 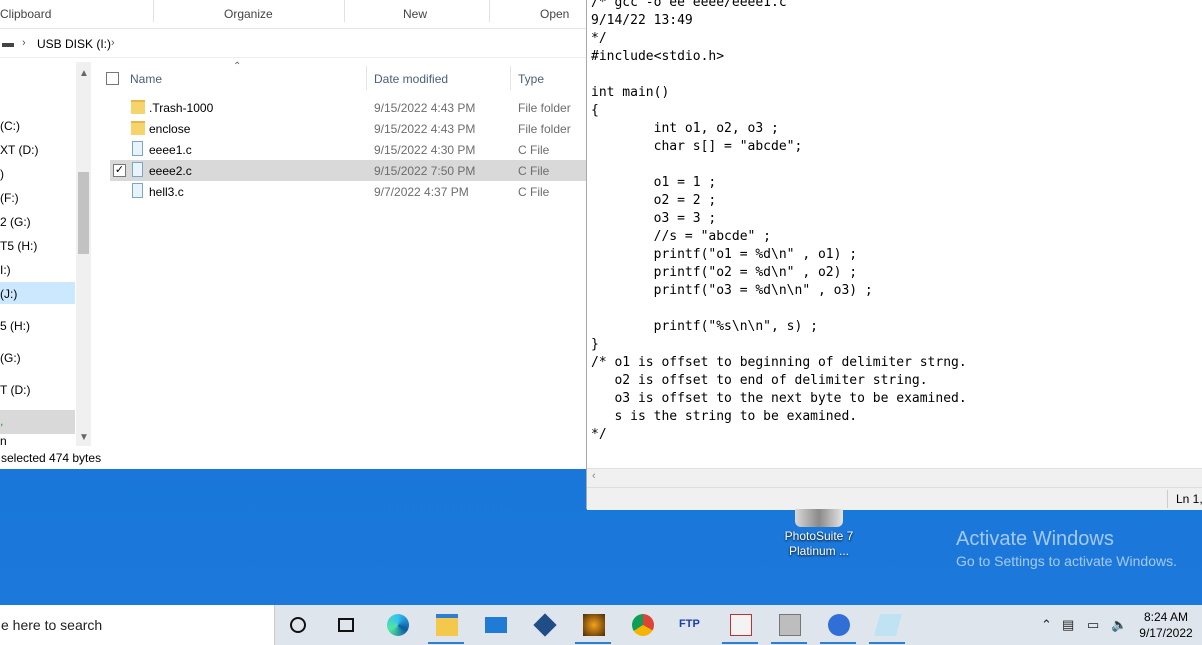 I want to click on archive-button, so click(x=789, y=626).